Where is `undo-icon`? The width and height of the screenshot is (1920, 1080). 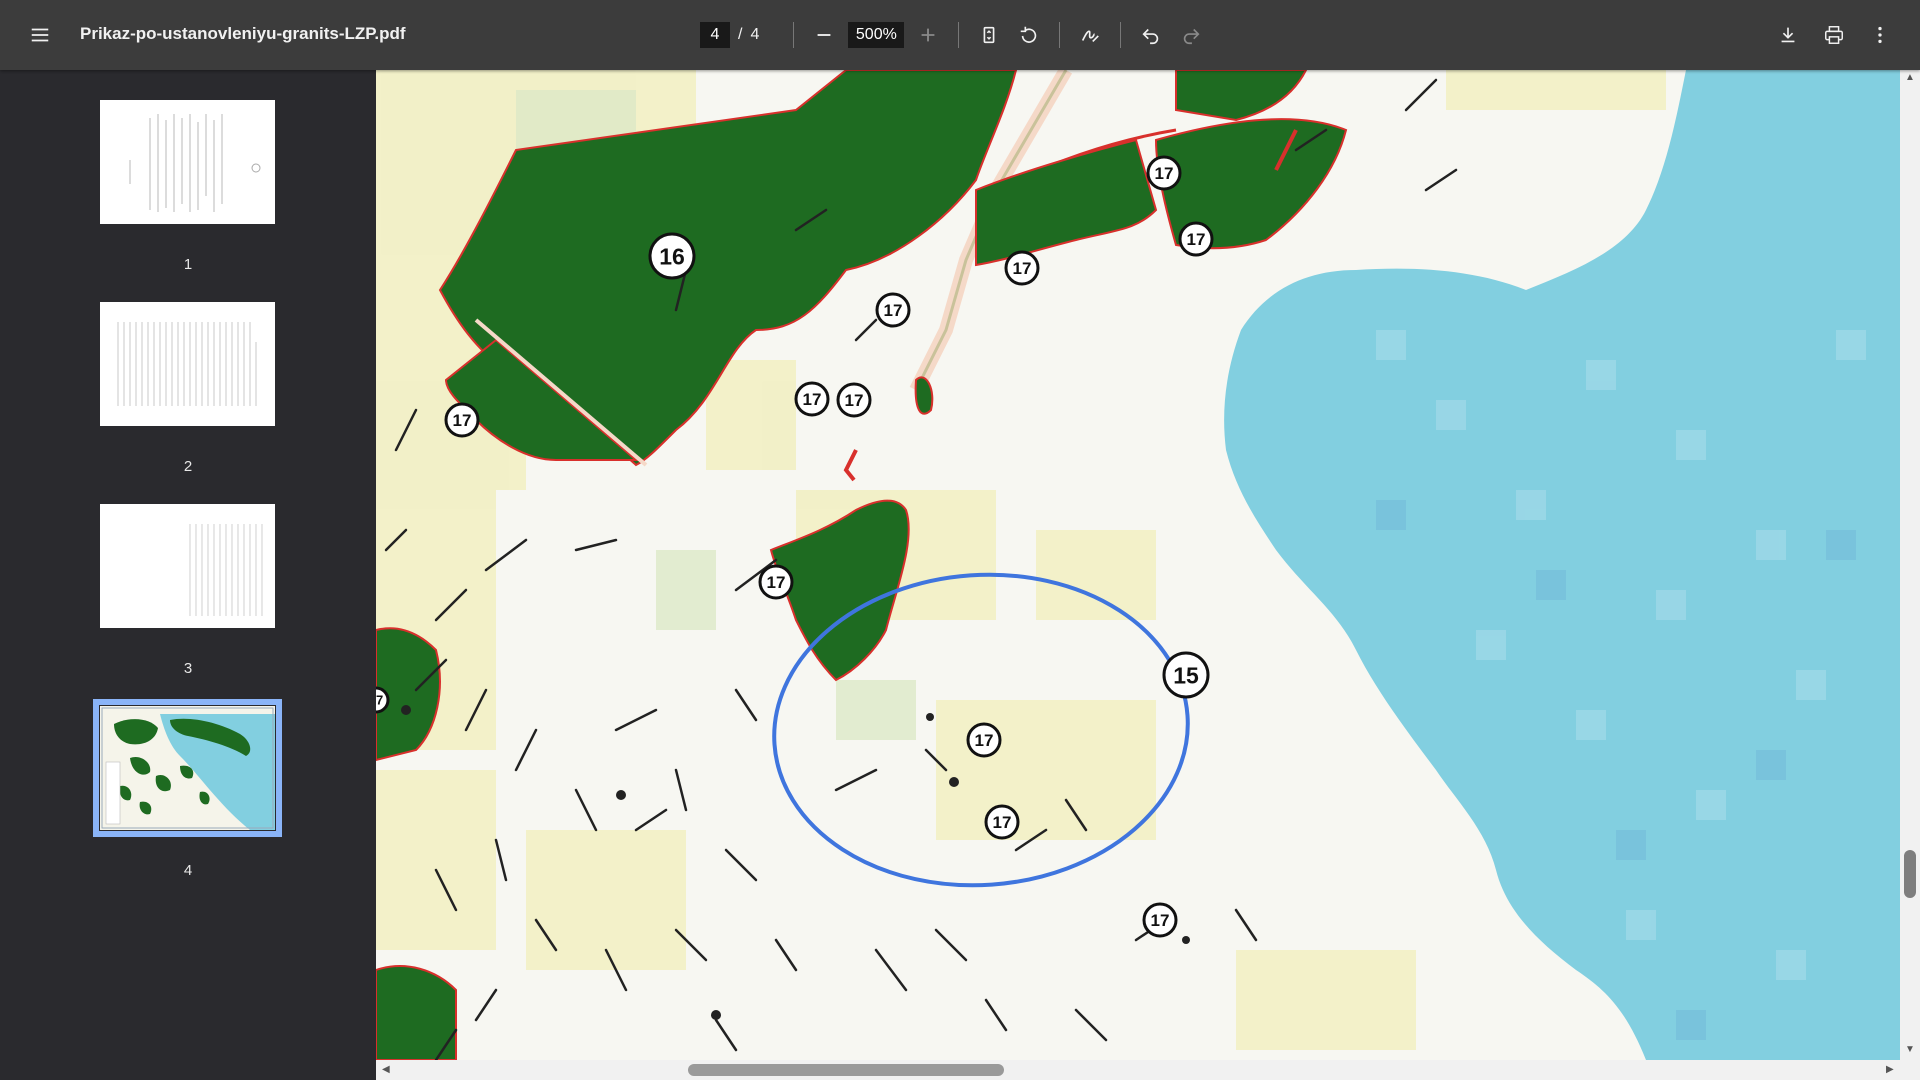 undo-icon is located at coordinates (1150, 36).